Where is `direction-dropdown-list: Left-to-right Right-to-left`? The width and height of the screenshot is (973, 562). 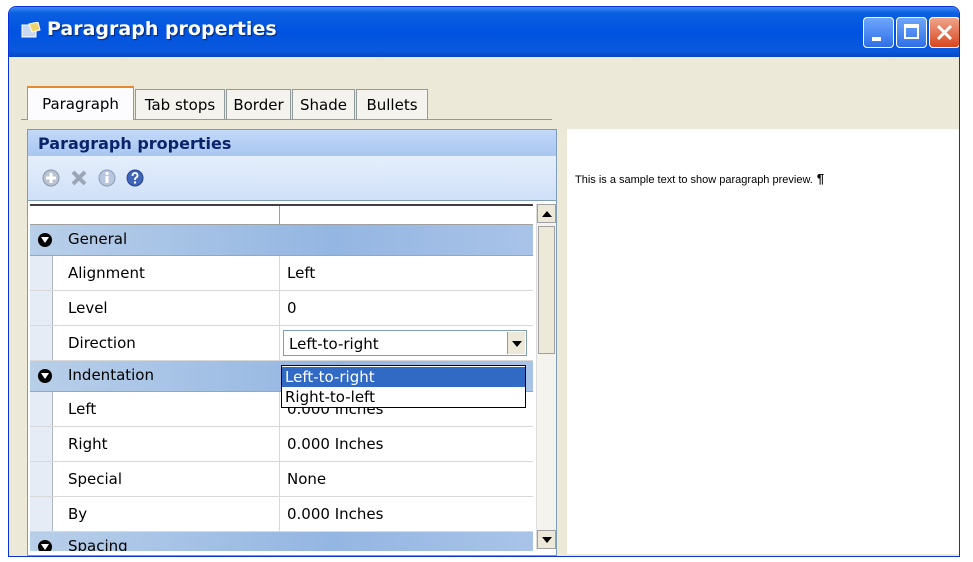
direction-dropdown-list: Left-to-right Right-to-left is located at coordinates (403, 386).